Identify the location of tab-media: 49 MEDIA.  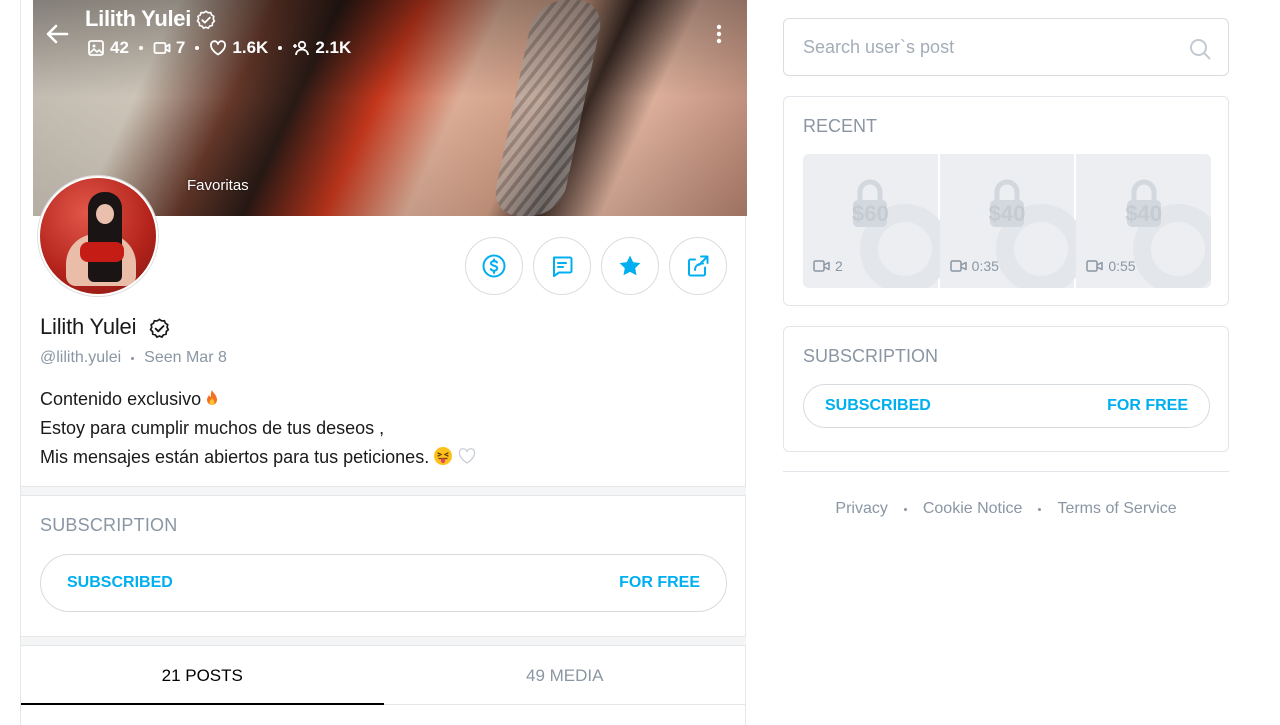
(565, 675).